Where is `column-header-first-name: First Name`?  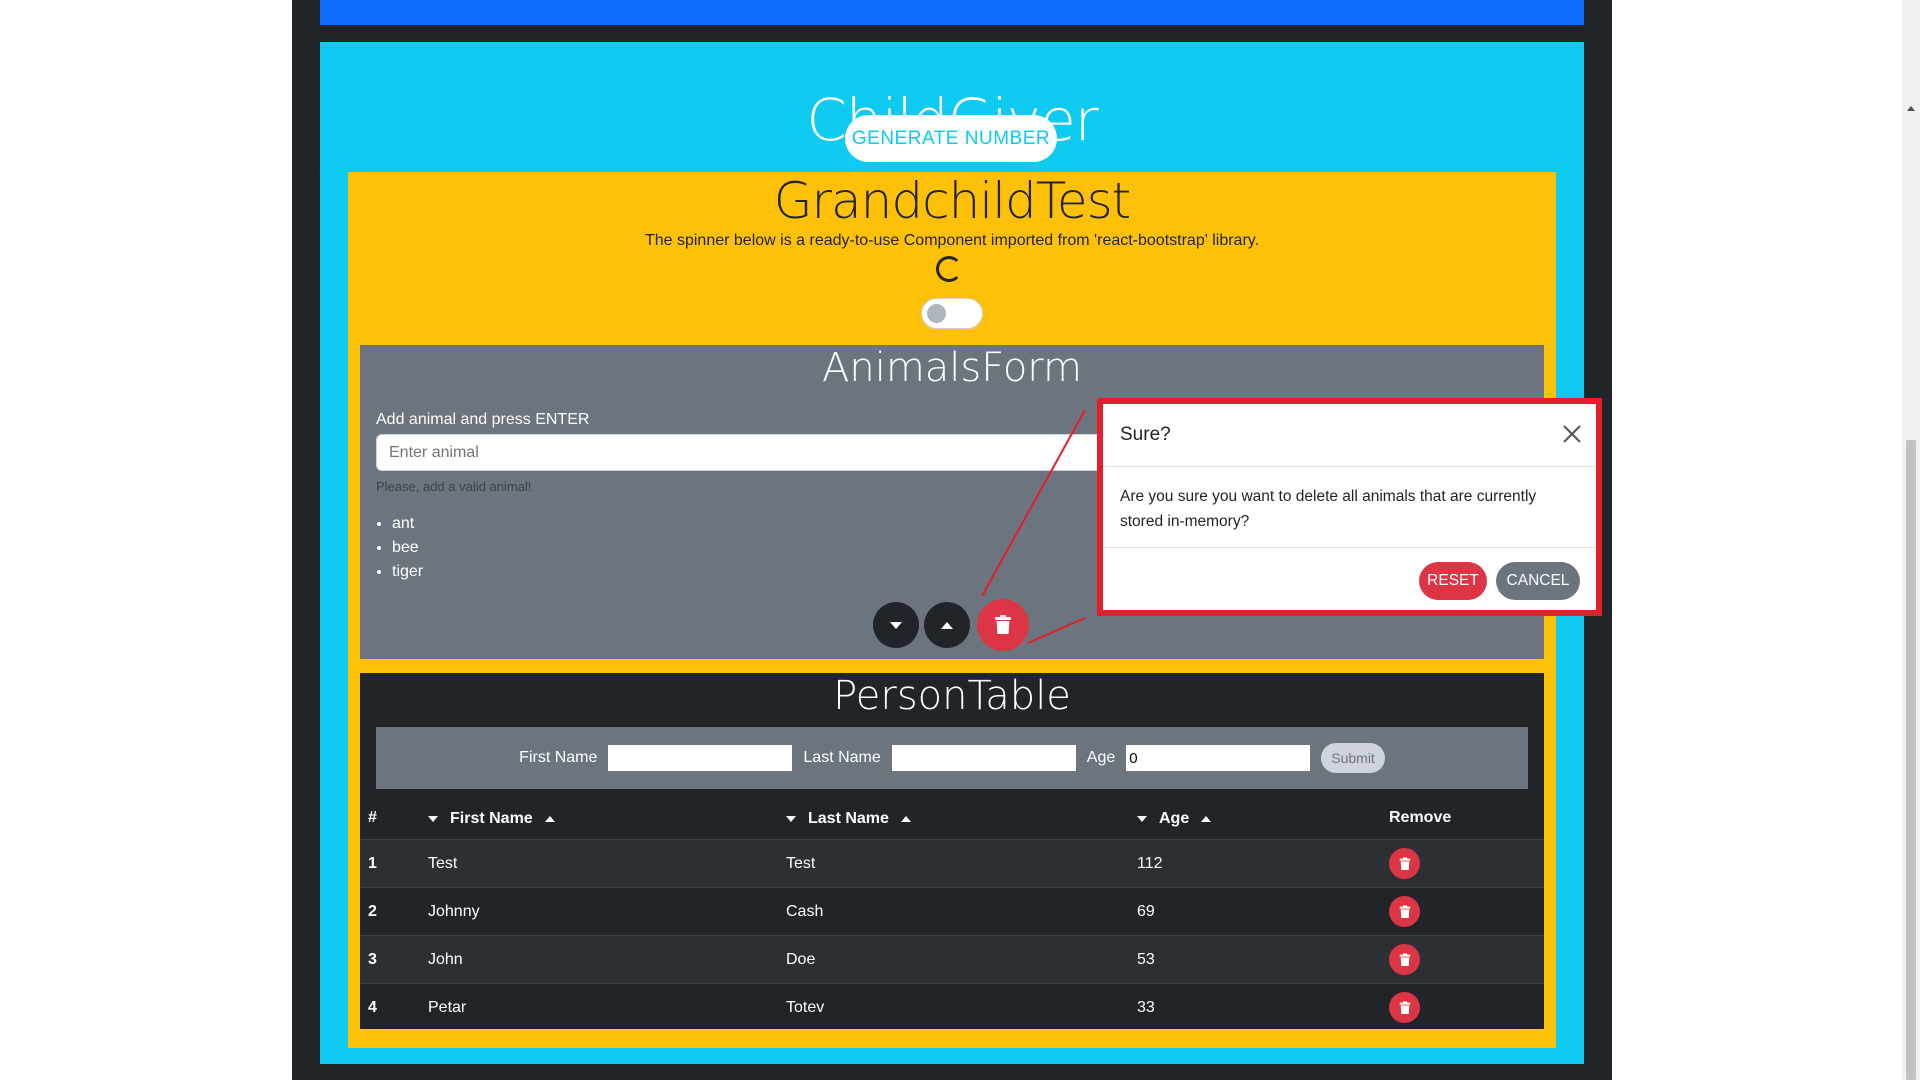 column-header-first-name: First Name is located at coordinates (599, 818).